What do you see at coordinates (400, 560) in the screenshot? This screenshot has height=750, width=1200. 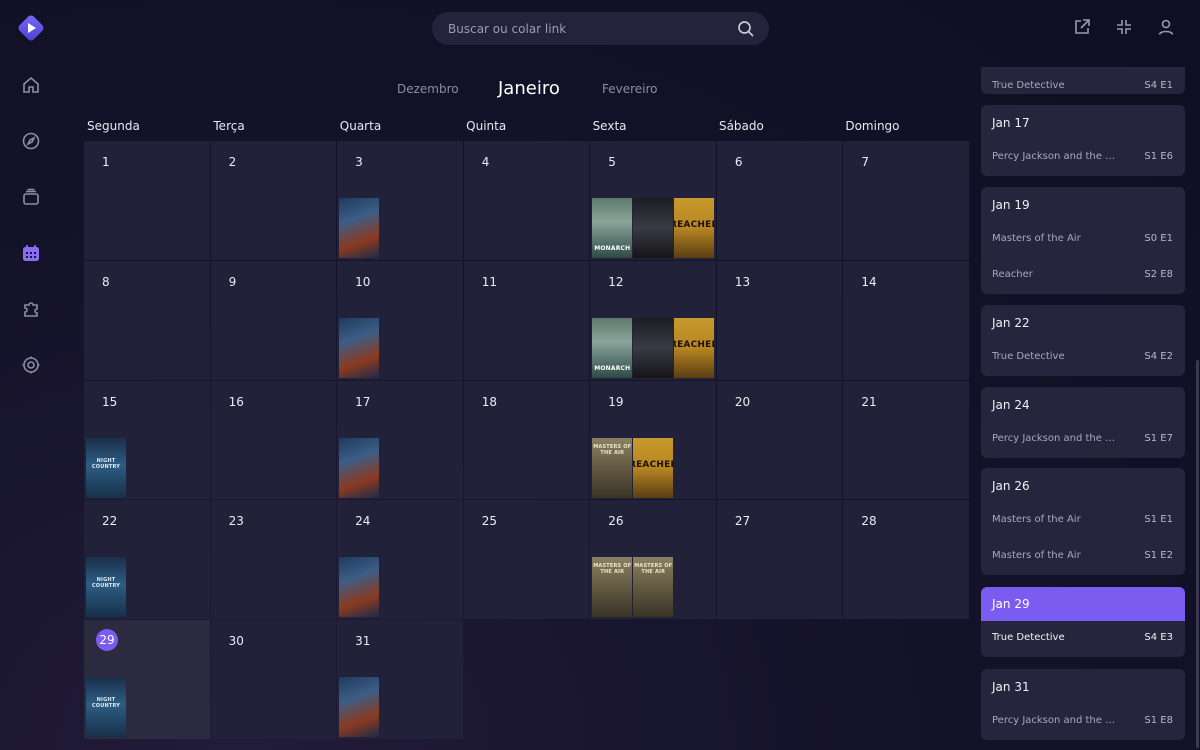 I see `calendar-day: 24` at bounding box center [400, 560].